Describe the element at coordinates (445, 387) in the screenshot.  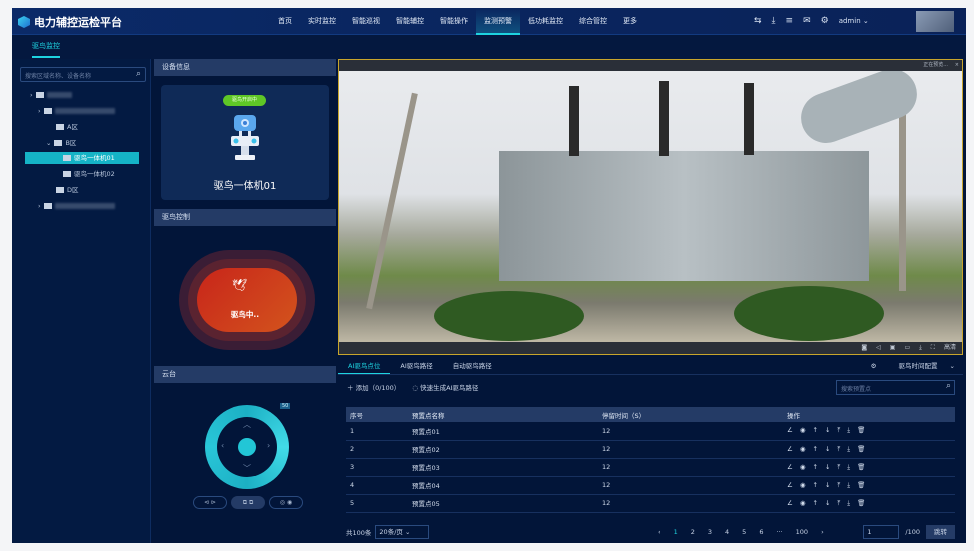
I see `quick-generate-button: ◌ 快速生成AI驱鸟路径` at that location.